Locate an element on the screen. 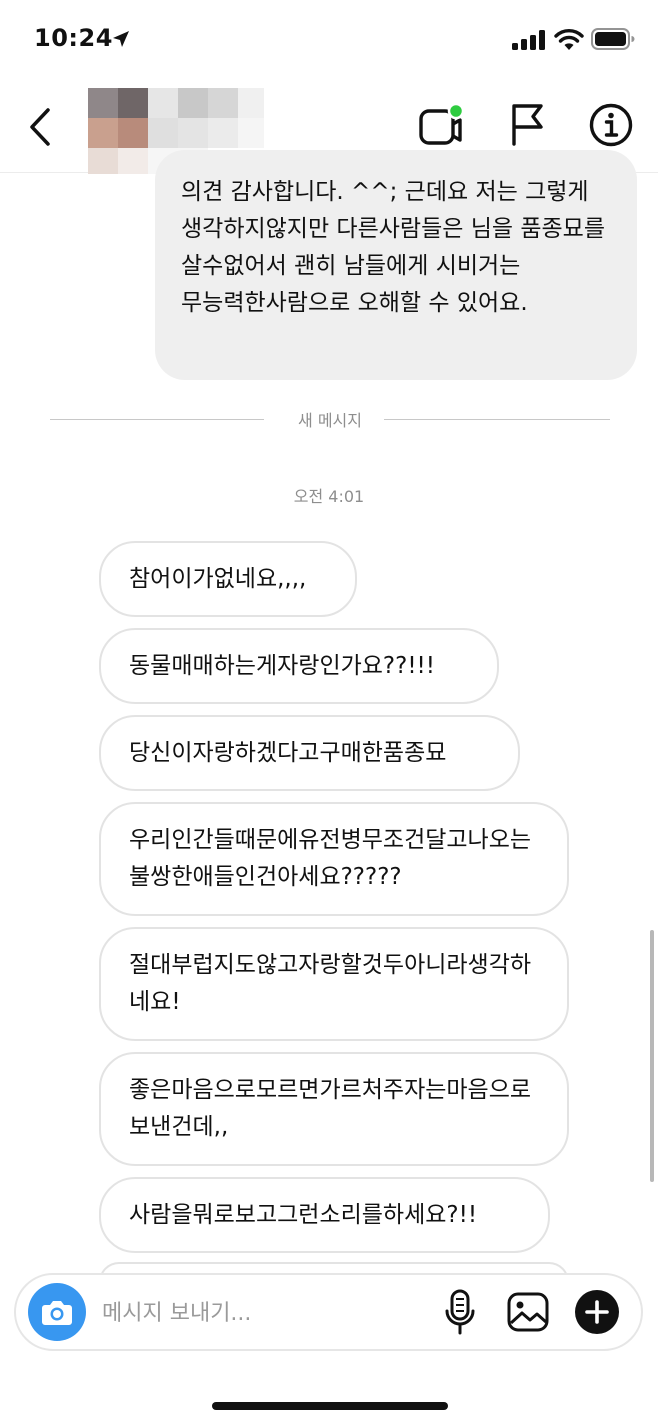 This screenshot has width=658, height=1424. message-input is located at coordinates (257, 1313).